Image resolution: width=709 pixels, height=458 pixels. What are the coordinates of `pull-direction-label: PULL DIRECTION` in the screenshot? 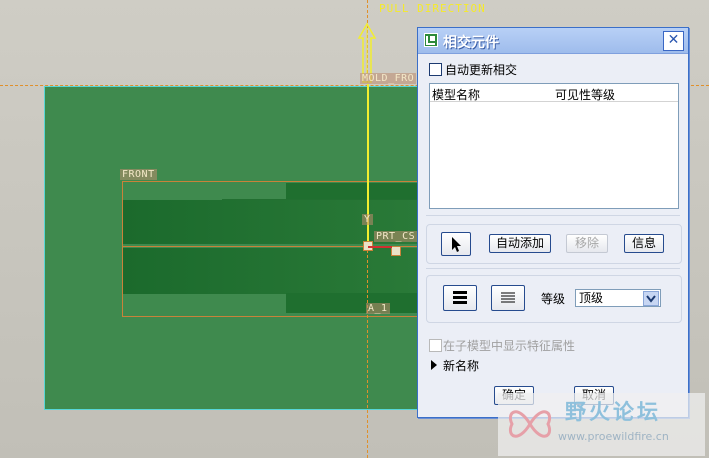 It's located at (432, 8).